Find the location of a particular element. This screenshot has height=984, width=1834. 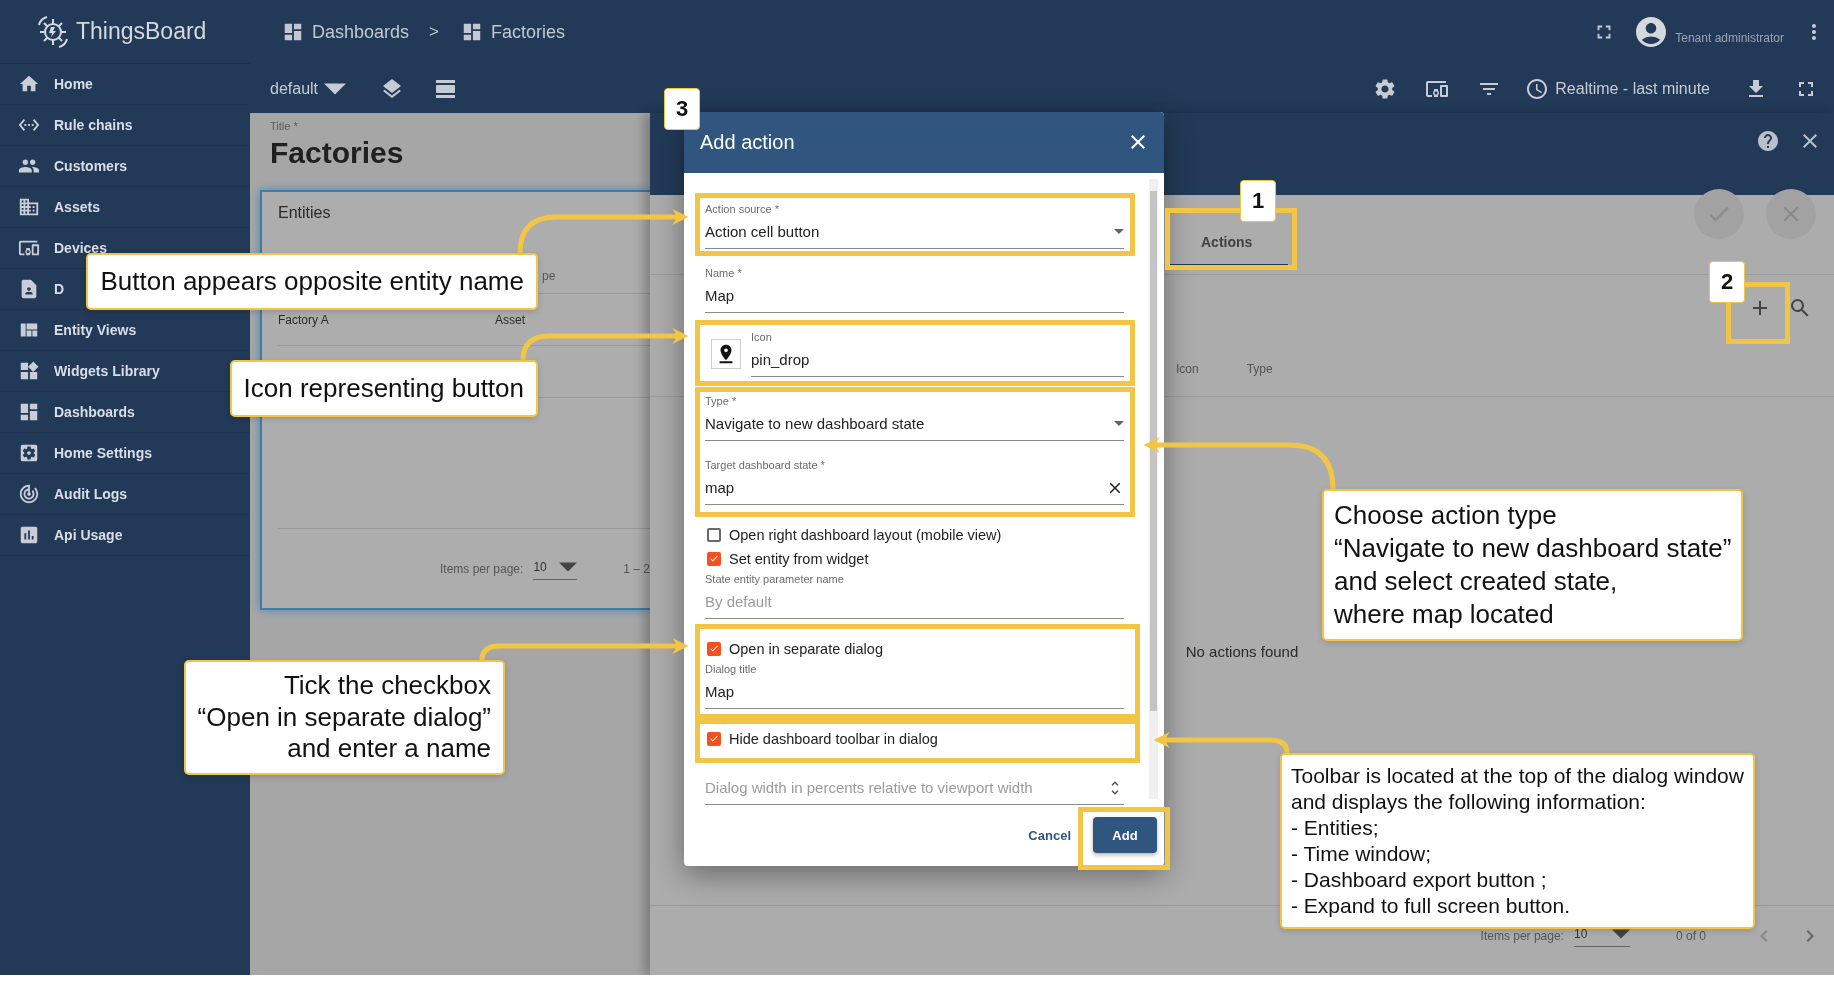

empty-message: No actions found is located at coordinates (1242, 651).